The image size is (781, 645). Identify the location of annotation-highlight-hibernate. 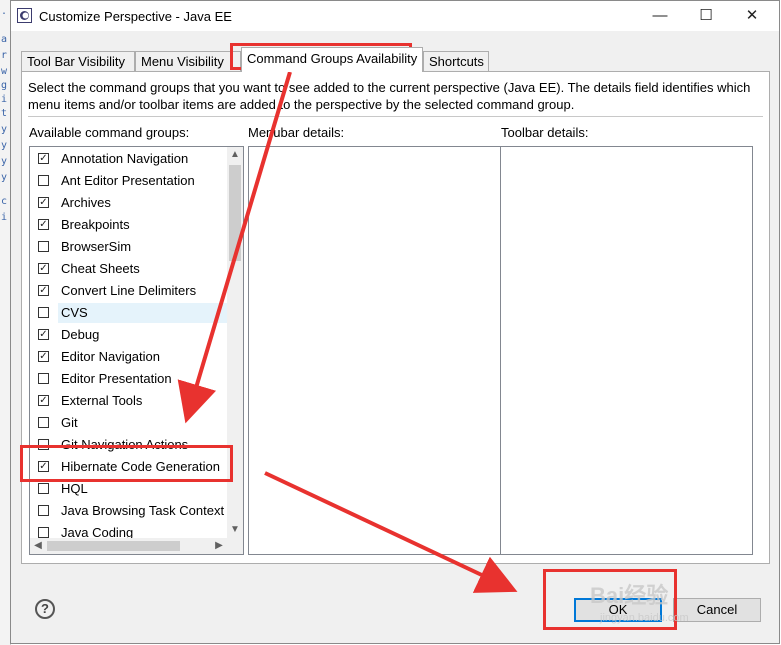
(126, 463).